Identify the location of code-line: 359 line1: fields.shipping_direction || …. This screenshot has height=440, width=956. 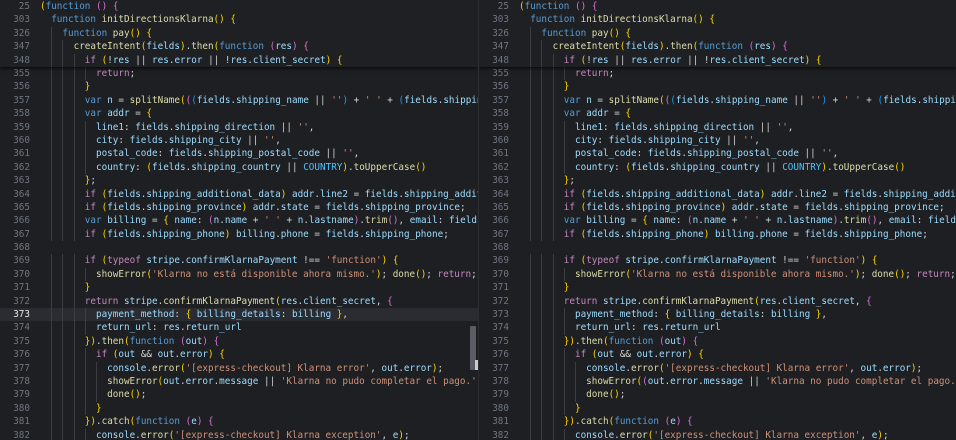
(239, 127).